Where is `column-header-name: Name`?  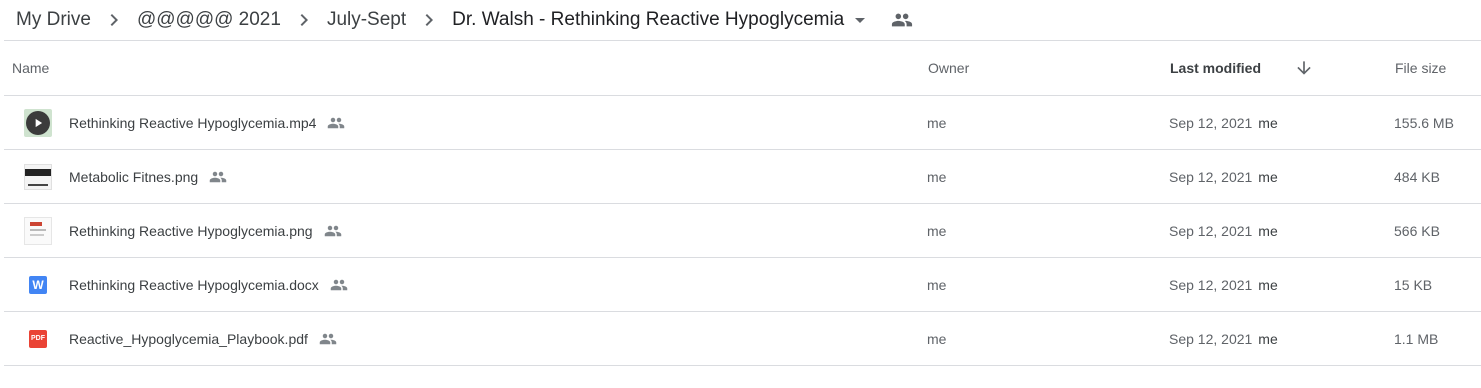 column-header-name: Name is located at coordinates (30, 68).